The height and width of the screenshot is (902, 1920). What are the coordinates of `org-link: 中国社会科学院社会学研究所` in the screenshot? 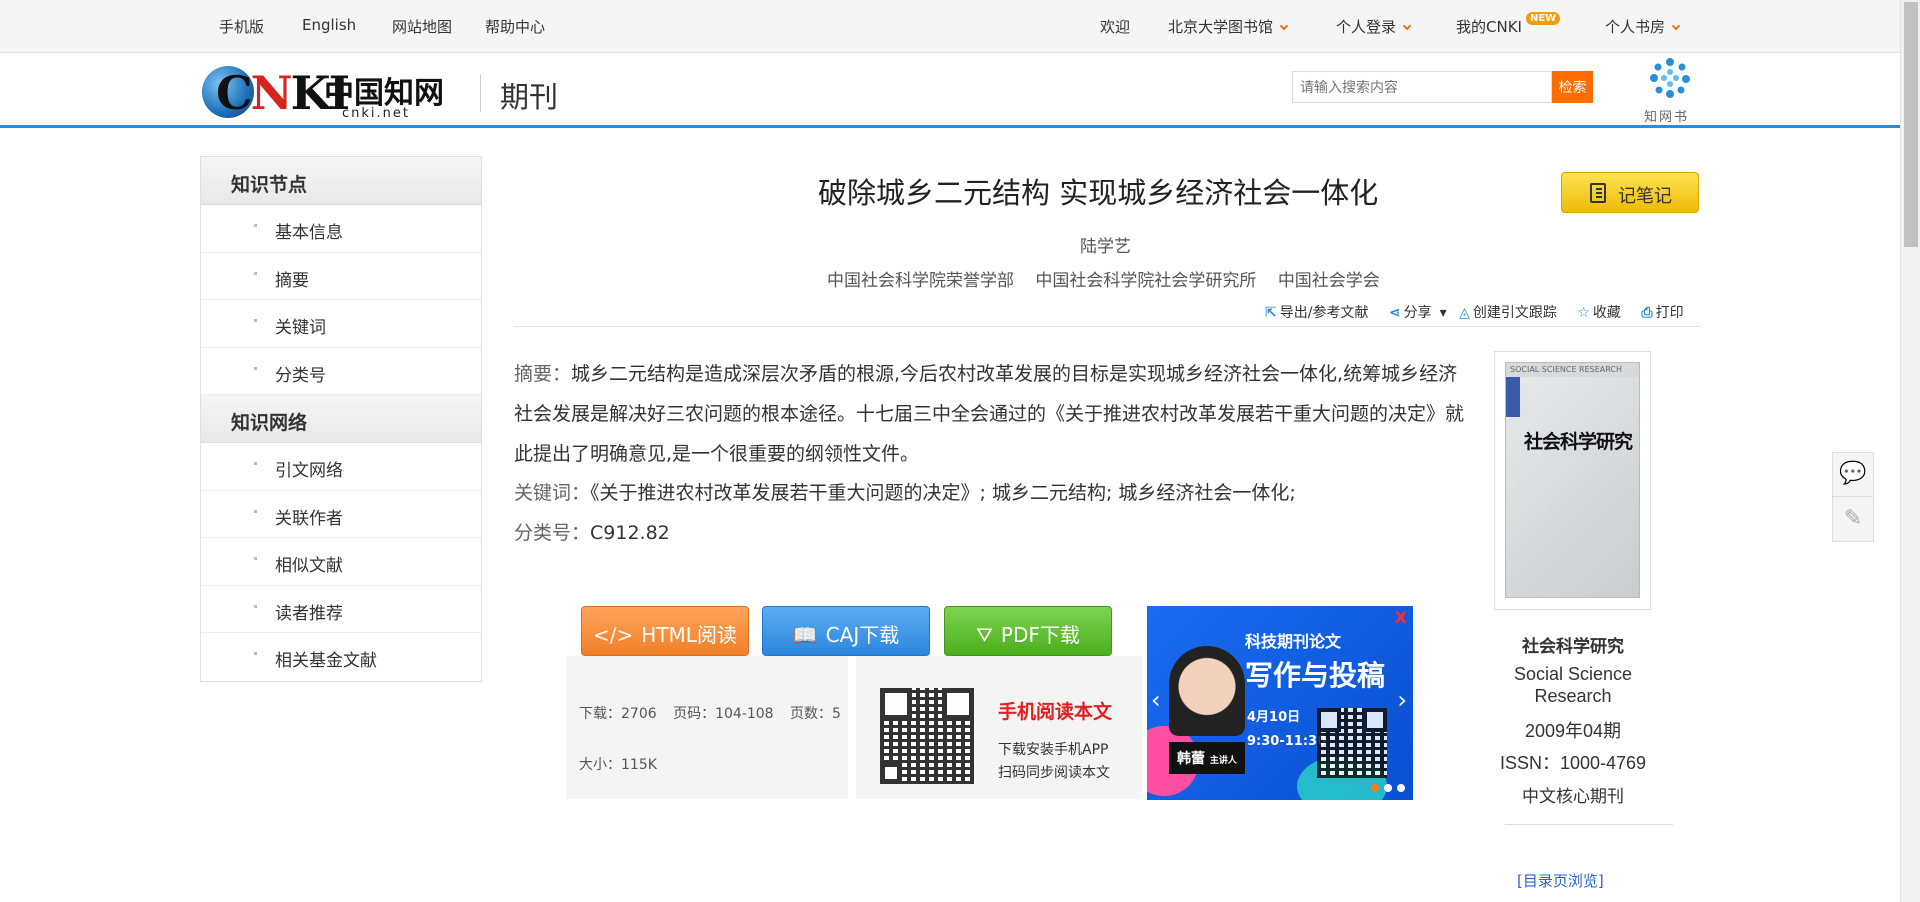 It's located at (1145, 281).